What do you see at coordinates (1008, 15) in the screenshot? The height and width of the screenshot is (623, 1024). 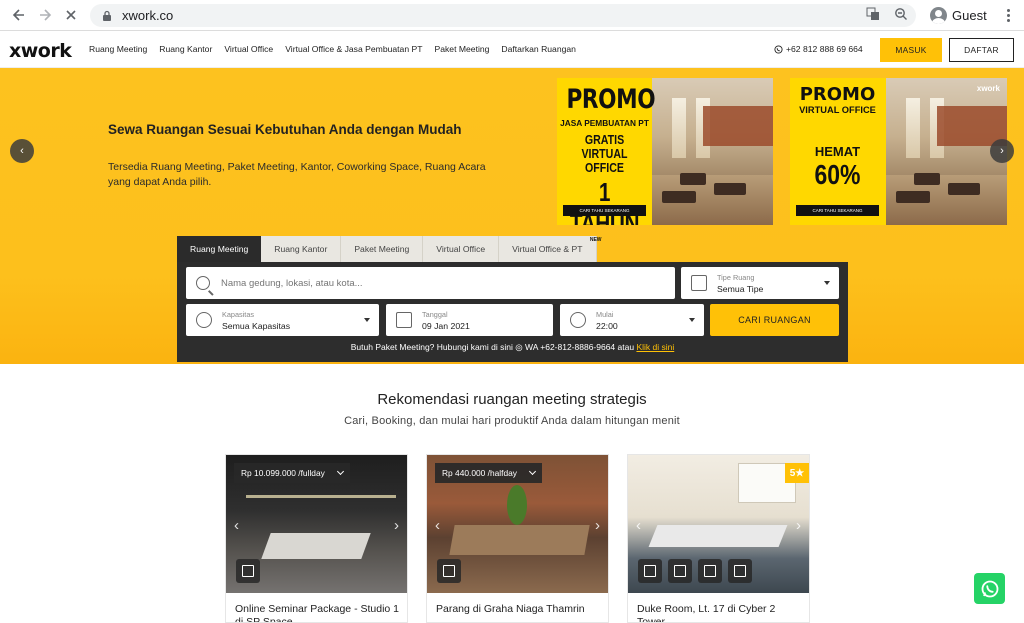 I see `more-menu-icon` at bounding box center [1008, 15].